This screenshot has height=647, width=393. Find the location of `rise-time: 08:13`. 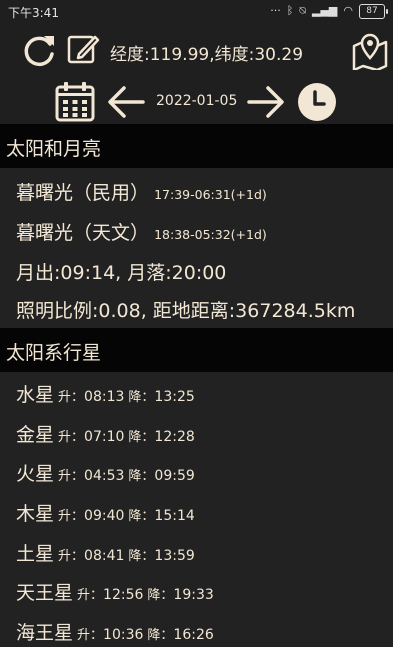

rise-time: 08:13 is located at coordinates (104, 397).